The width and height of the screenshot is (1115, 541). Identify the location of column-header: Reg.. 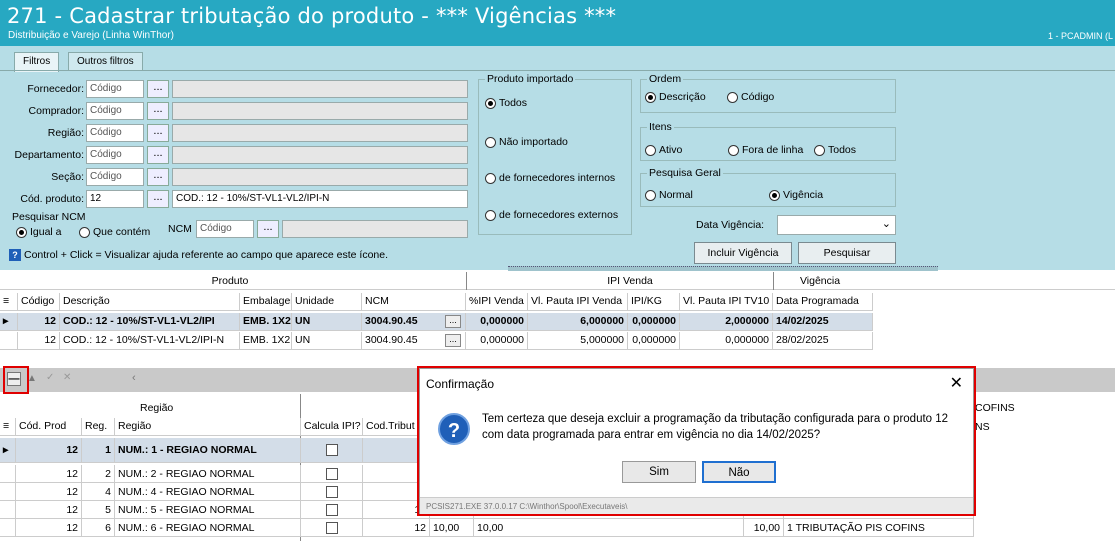
(98, 427).